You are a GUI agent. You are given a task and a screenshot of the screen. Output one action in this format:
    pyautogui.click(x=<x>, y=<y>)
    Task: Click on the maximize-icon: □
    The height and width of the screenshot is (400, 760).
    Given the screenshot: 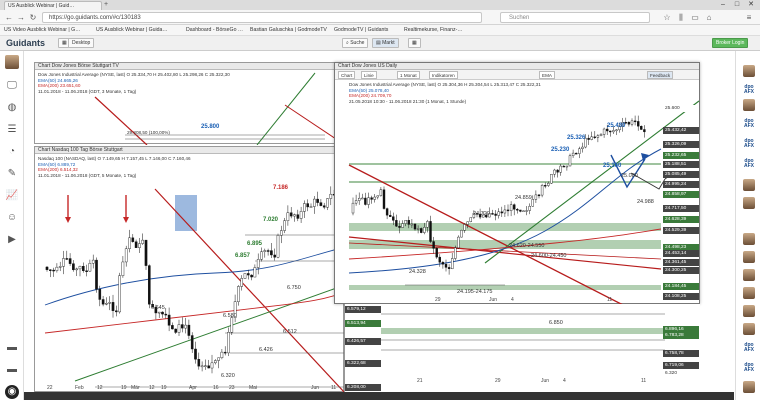 What is the action you would take?
    pyautogui.click(x=737, y=5)
    